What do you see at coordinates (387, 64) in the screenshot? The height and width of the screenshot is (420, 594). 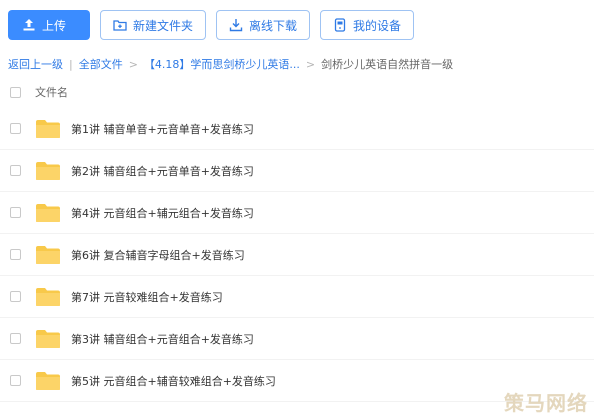 I see `breadcrumb-current: 剑桥少儿英语自然拼音一级` at bounding box center [387, 64].